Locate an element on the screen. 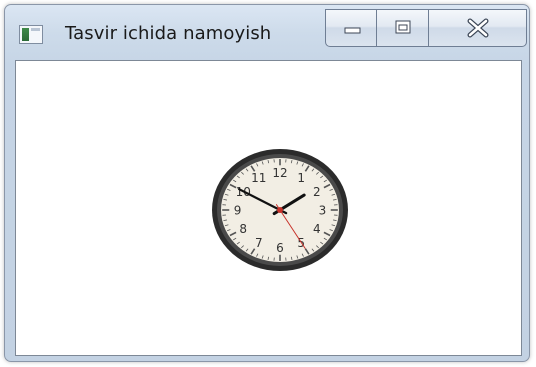 The image size is (536, 367). close-icon is located at coordinates (478, 28).